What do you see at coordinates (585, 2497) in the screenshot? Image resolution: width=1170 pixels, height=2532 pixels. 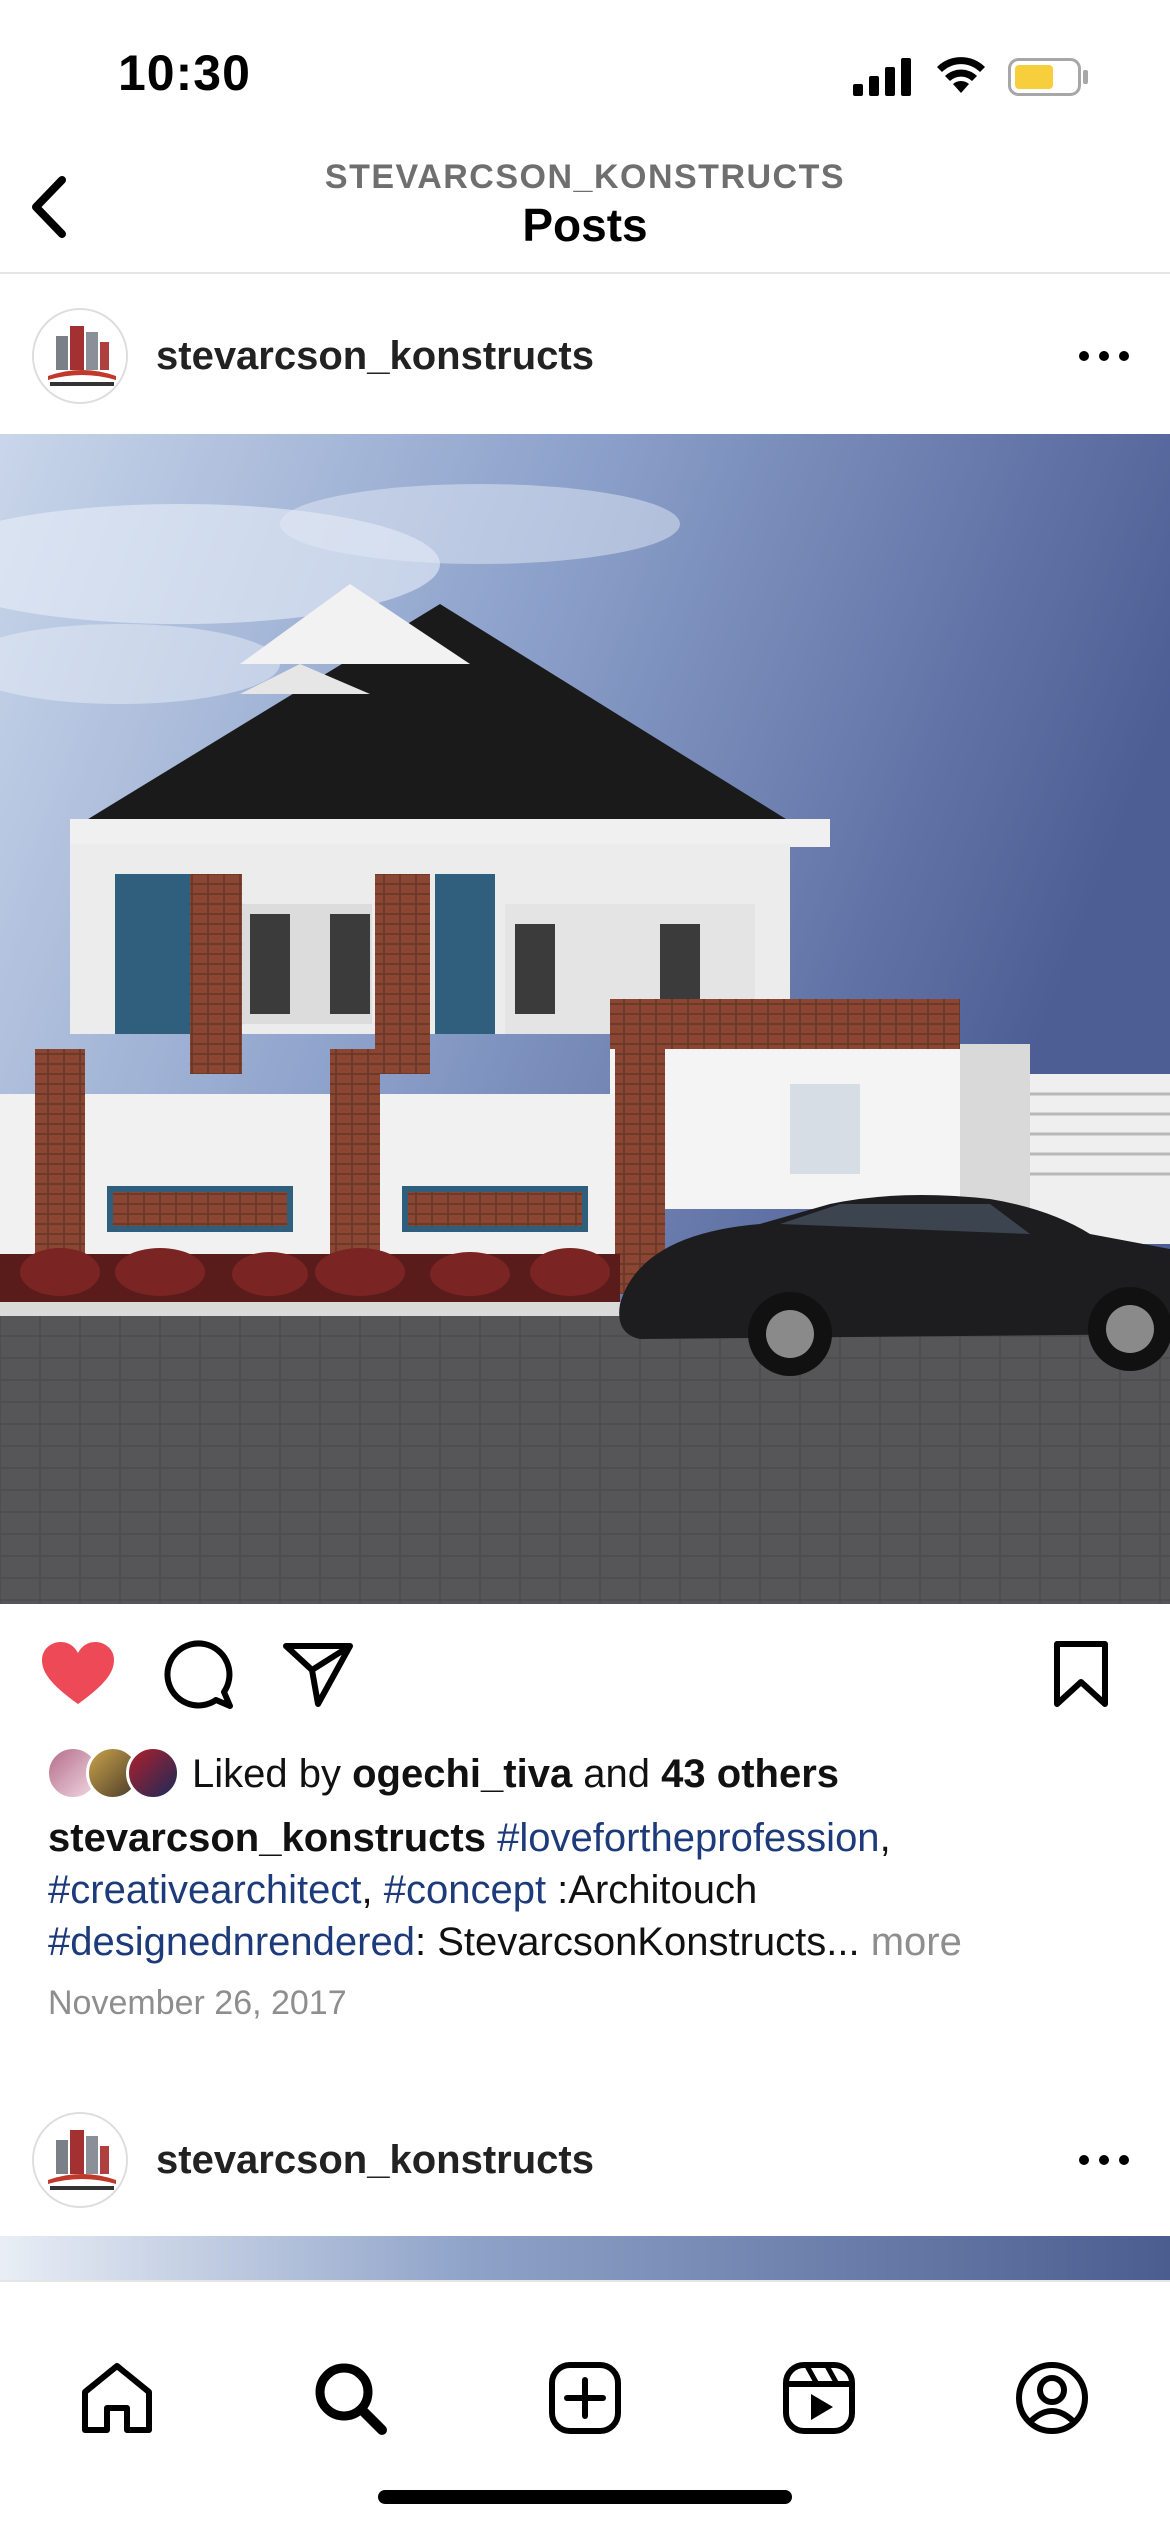 I see `home-indicator` at bounding box center [585, 2497].